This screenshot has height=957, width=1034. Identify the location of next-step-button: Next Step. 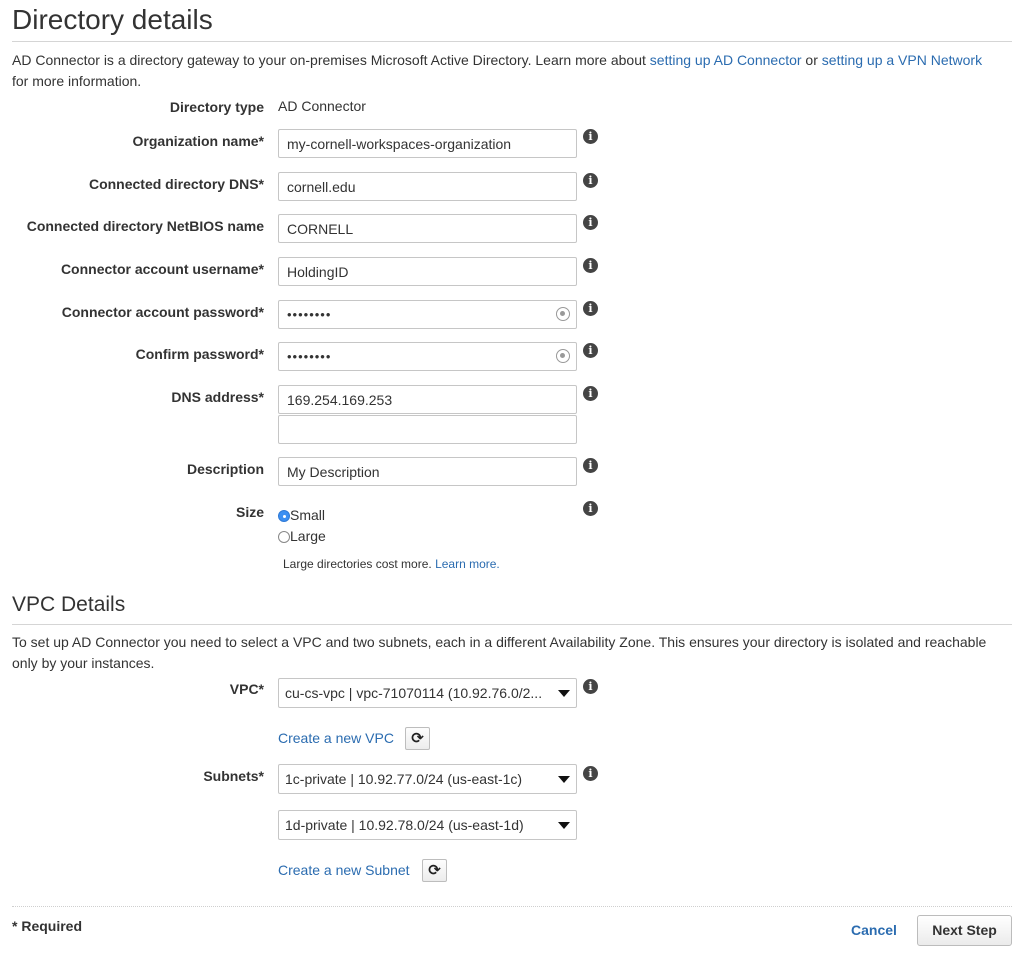
(964, 930).